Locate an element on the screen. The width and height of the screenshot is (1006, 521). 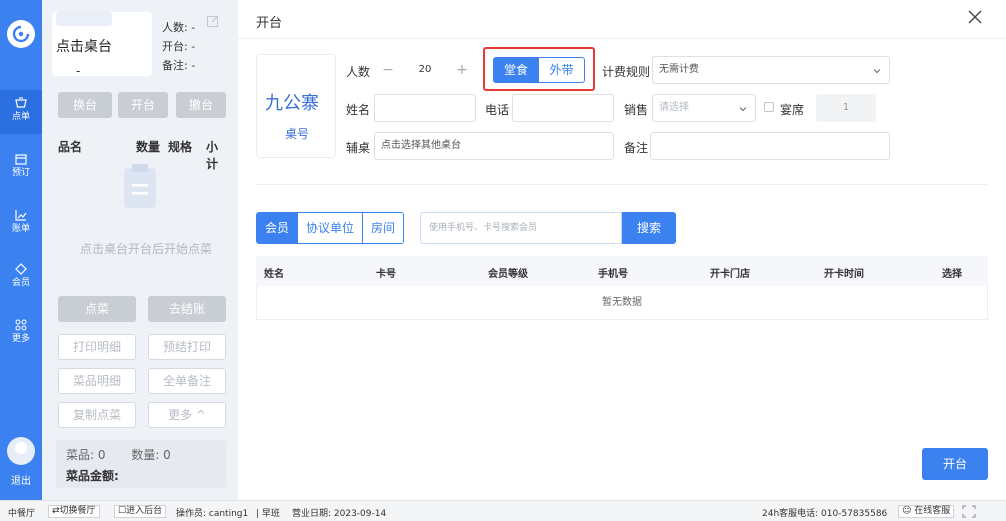
more-button: 更多 ^ is located at coordinates (187, 415).